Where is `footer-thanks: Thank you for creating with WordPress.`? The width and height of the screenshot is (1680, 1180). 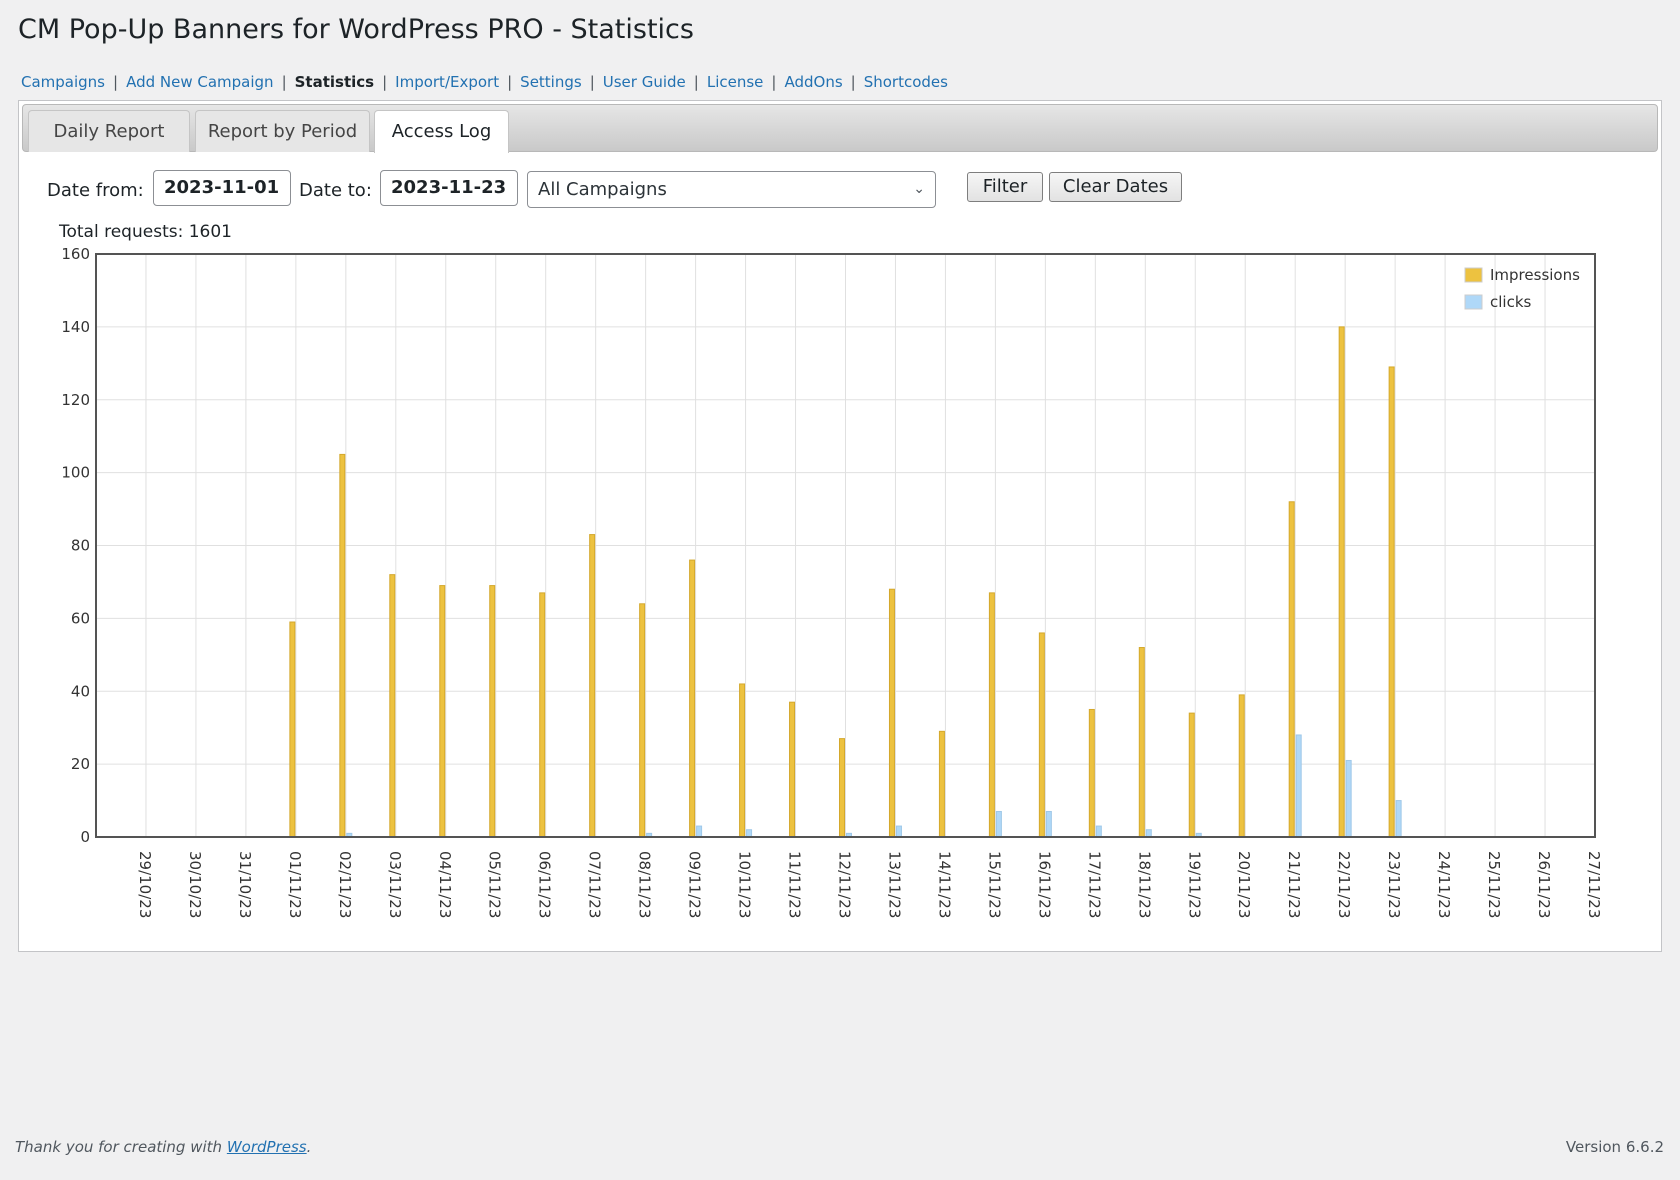
footer-thanks: Thank you for creating with WordPress. is located at coordinates (163, 1147).